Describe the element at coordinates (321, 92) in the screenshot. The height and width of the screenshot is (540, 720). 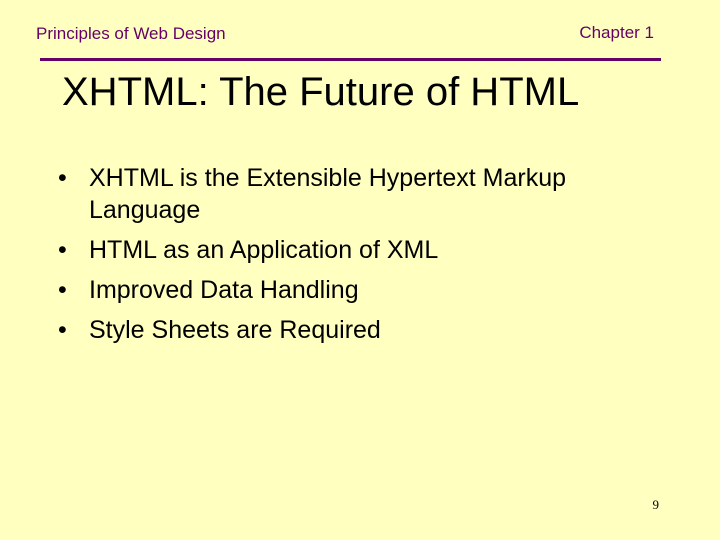
I see `slide-title: XHTML: The Future of HTML` at that location.